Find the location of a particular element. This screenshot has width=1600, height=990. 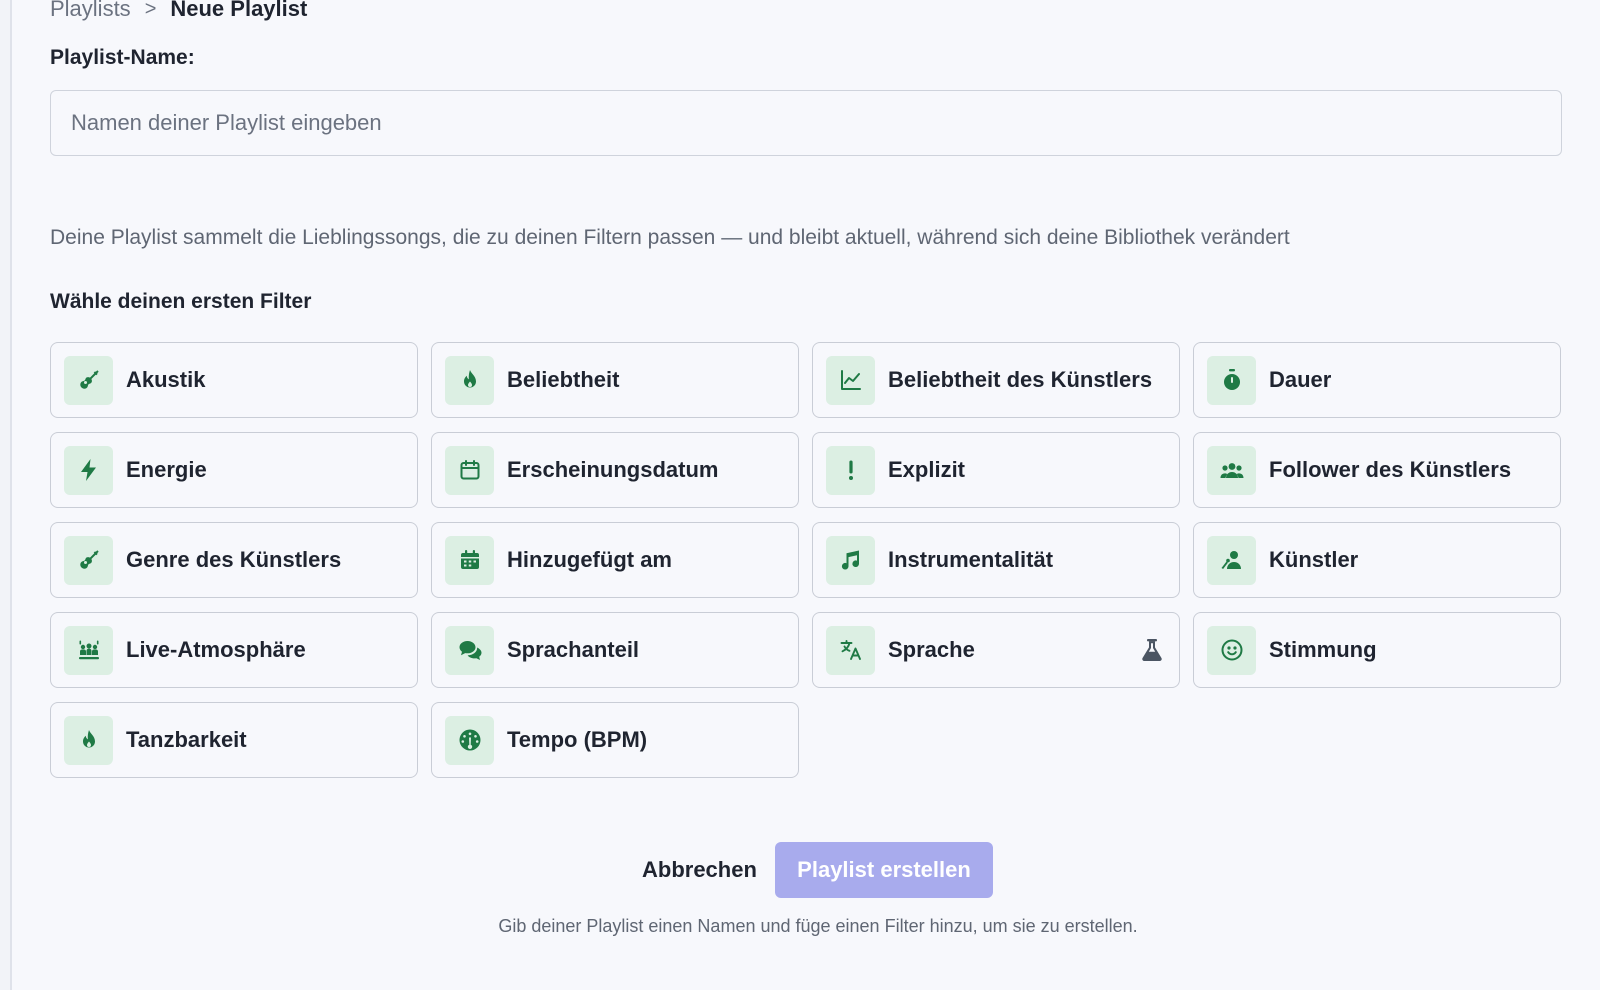

audience-icon is located at coordinates (88, 650).